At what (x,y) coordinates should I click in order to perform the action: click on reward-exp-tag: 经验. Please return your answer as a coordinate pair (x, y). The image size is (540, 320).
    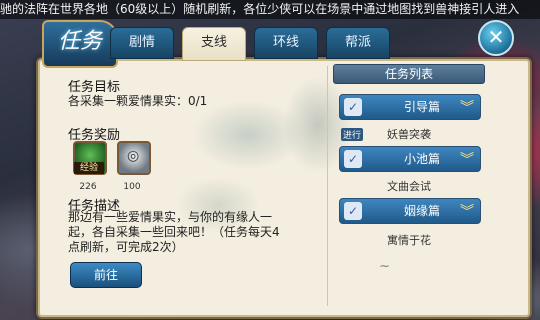
    Looking at the image, I should click on (89, 168).